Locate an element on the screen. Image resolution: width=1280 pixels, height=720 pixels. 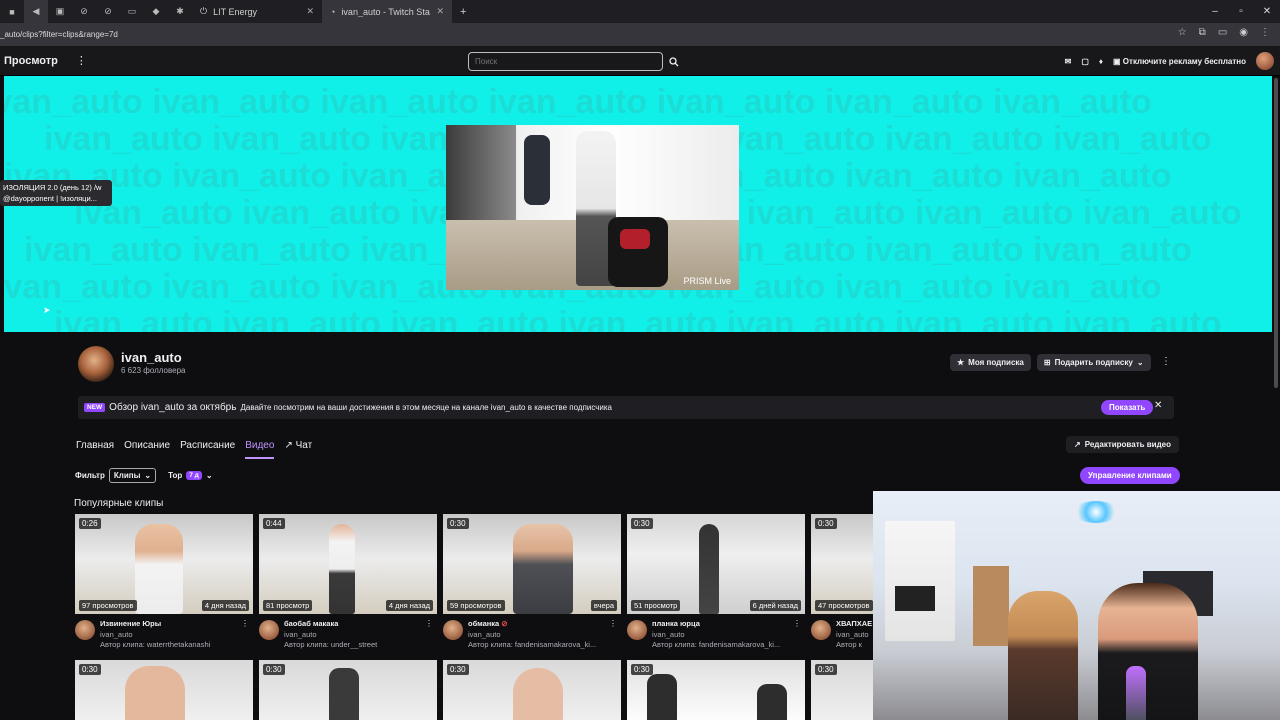
tab-label: ivan_auto - Twitch Stats, Analyt is located at coordinates (385, 11).